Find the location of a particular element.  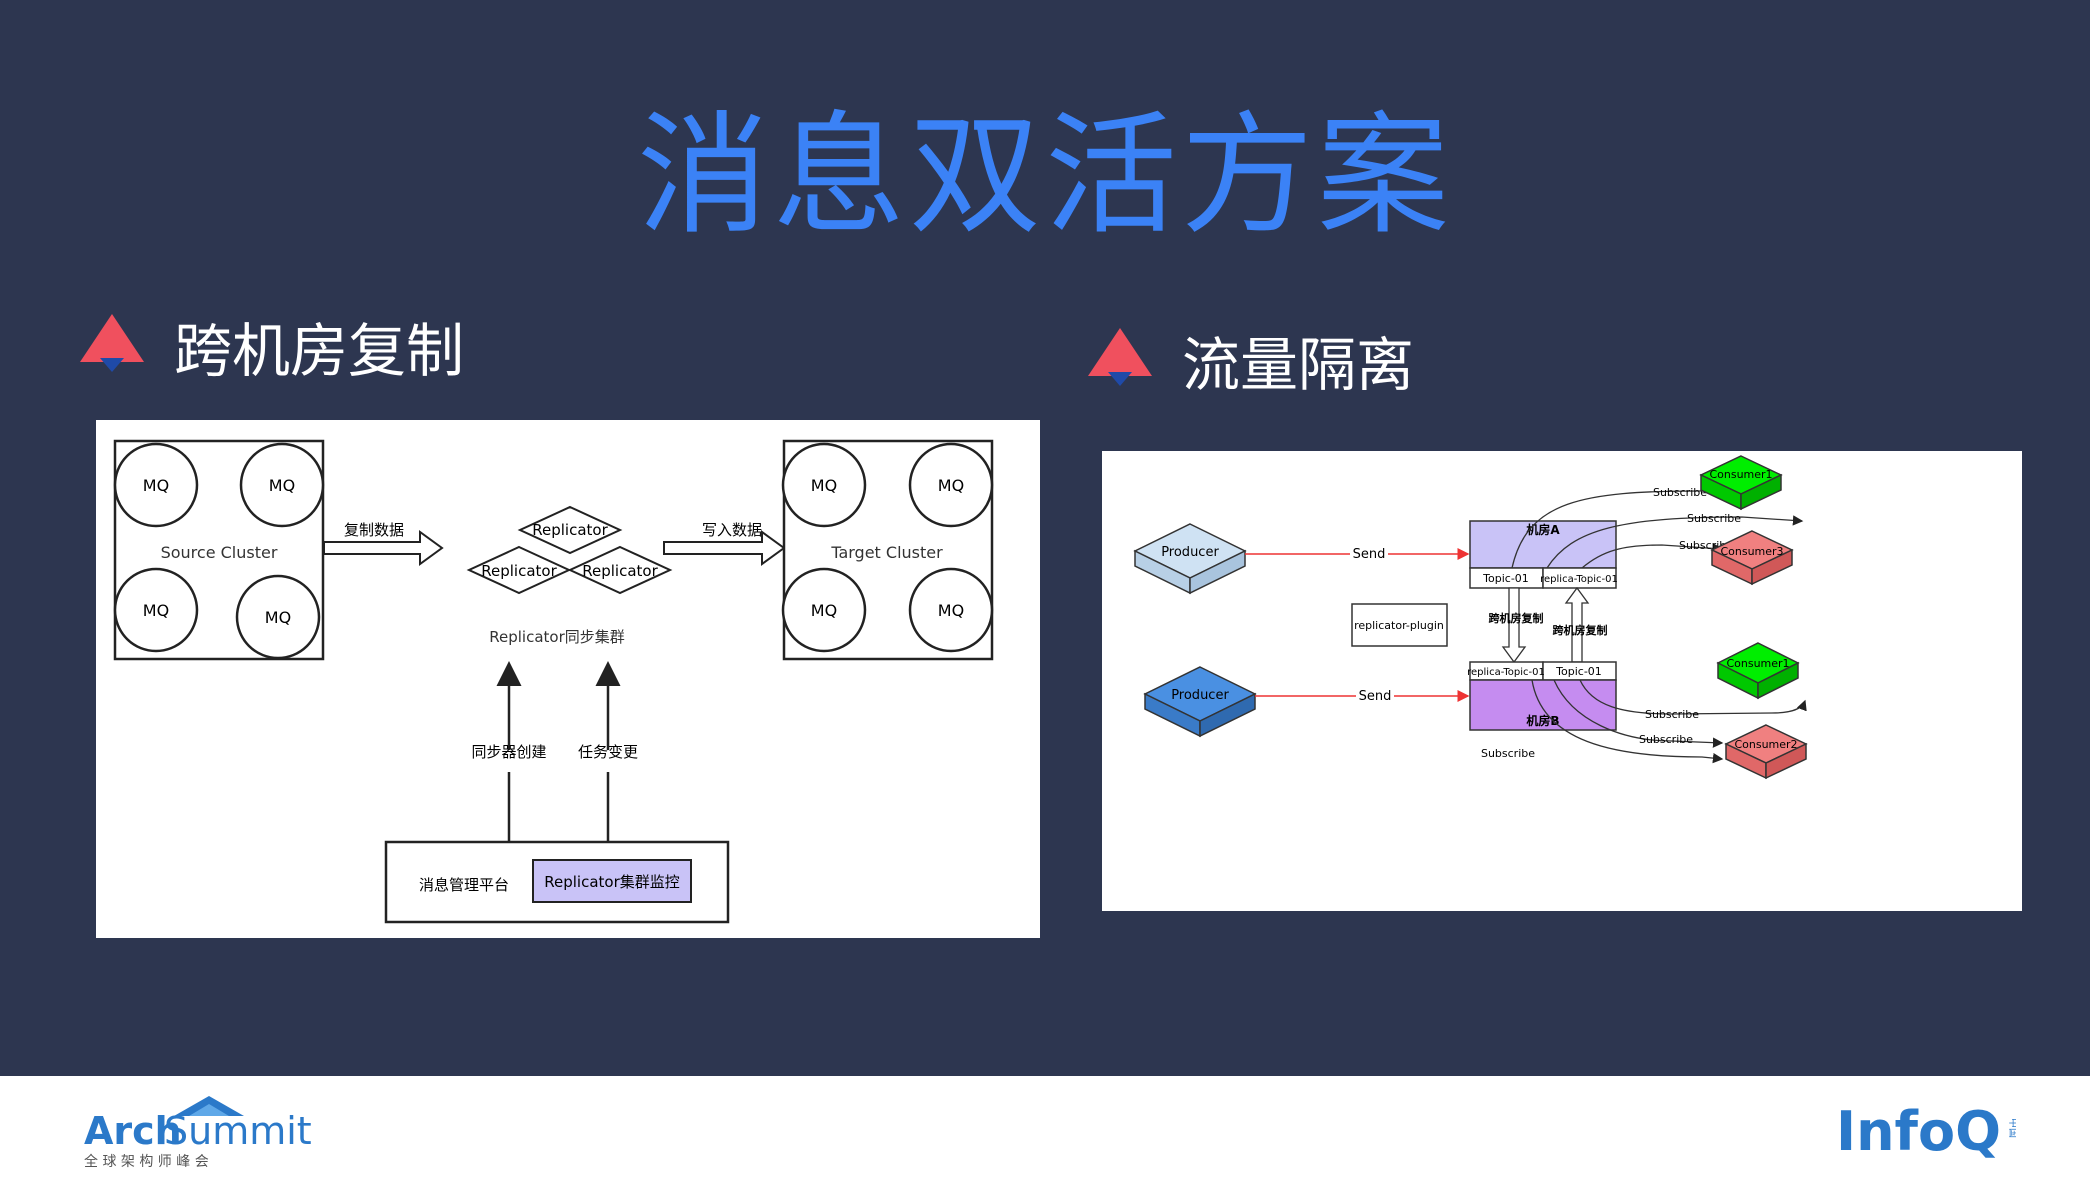

consumer-top-3-label: Consumer3 is located at coordinates (1751, 551).